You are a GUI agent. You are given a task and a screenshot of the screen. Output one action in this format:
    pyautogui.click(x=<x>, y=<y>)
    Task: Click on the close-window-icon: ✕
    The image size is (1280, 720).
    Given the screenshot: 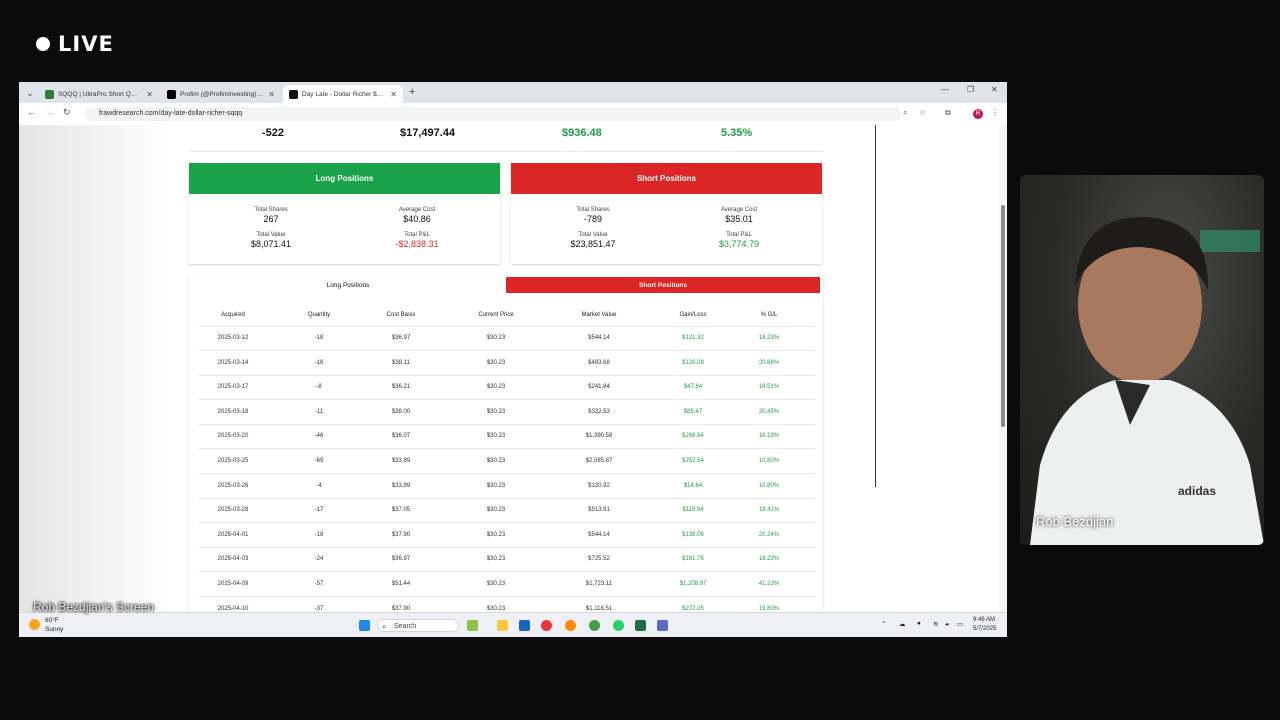 What is the action you would take?
    pyautogui.click(x=994, y=89)
    